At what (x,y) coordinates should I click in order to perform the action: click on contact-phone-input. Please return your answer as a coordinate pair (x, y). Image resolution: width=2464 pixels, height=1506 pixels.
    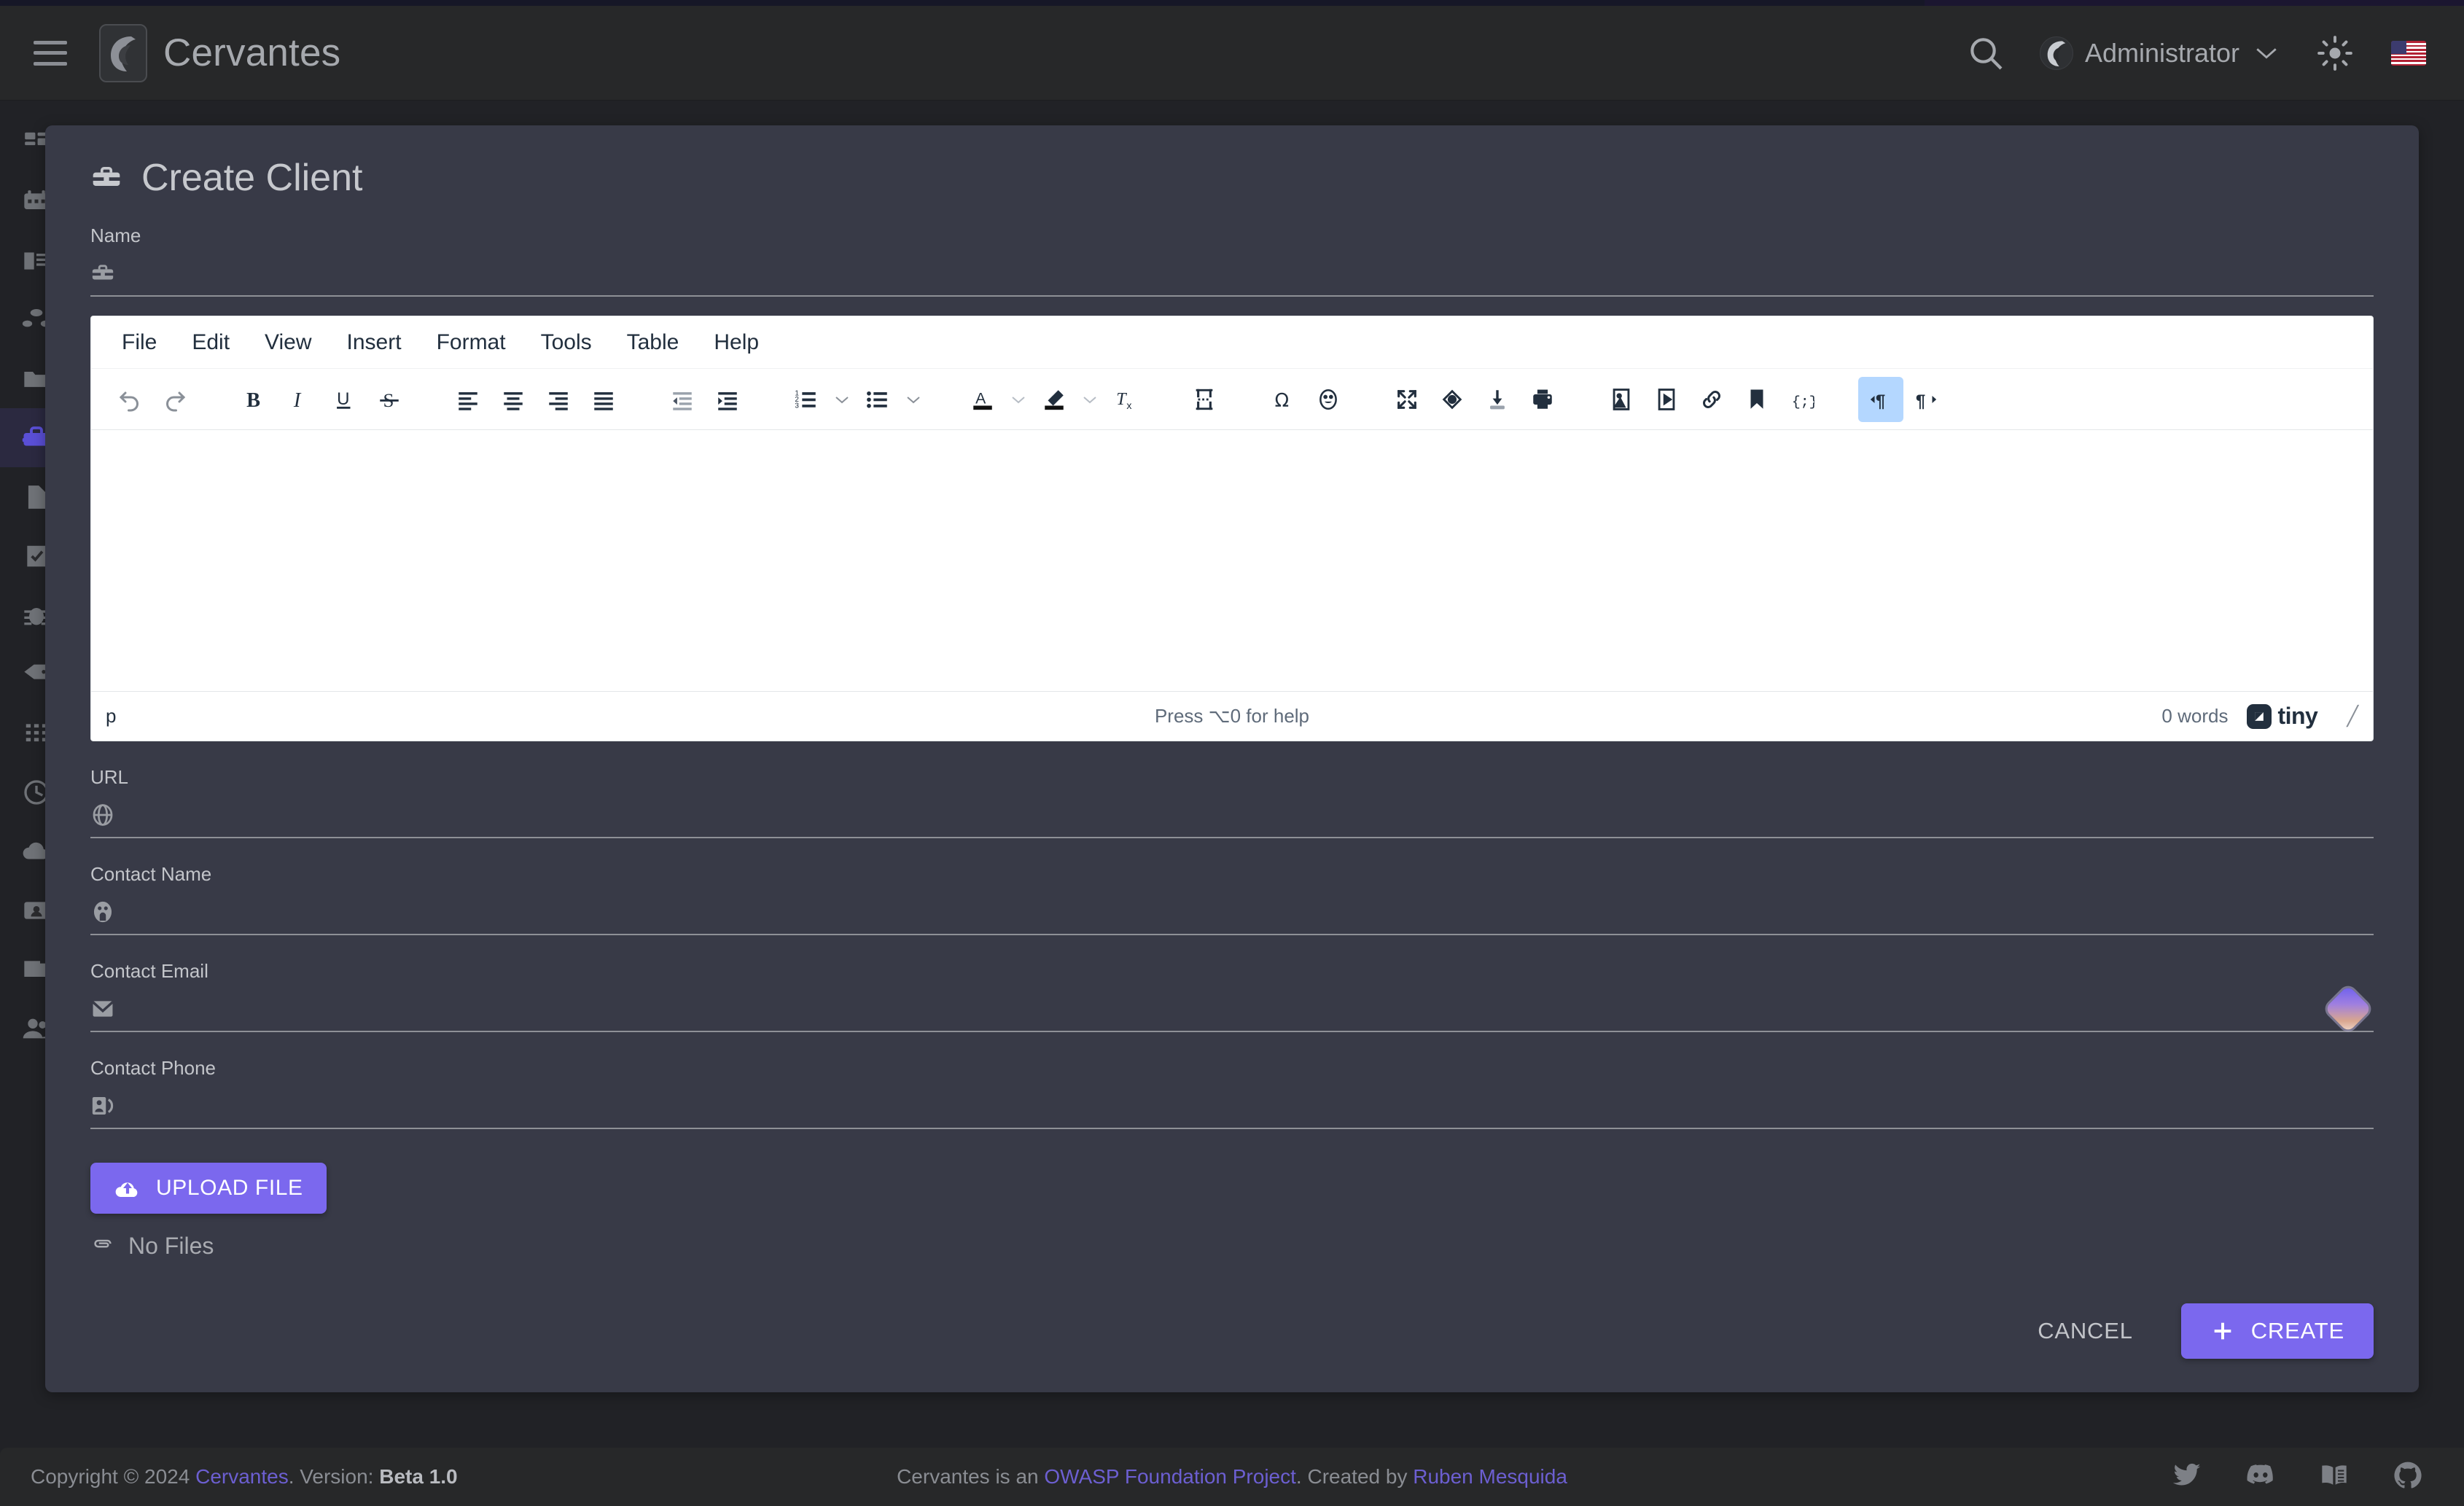
    Looking at the image, I should click on (1252, 1106).